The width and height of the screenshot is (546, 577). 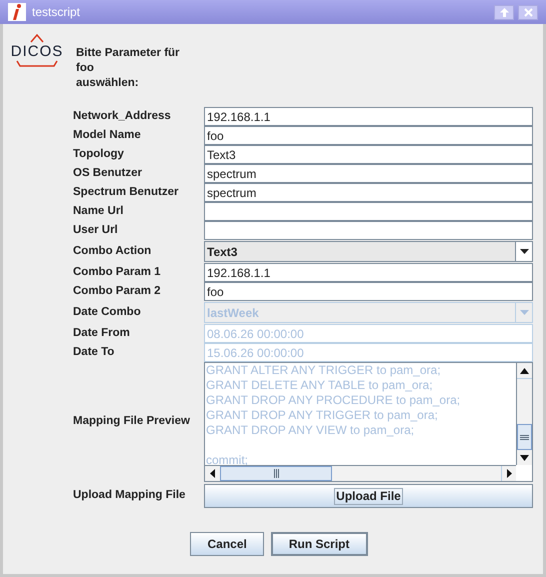 I want to click on maximize-button, so click(x=504, y=12).